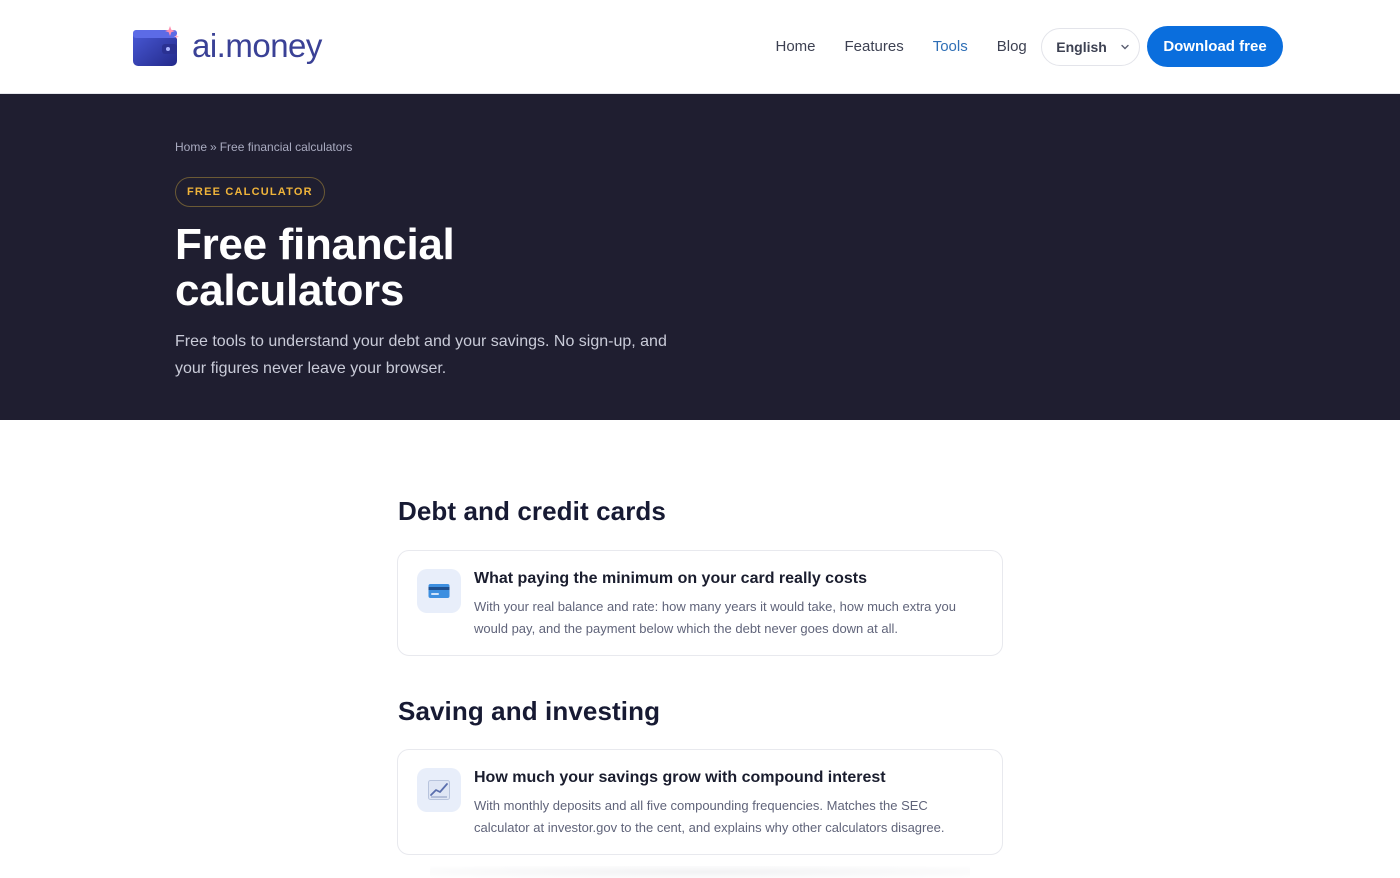  Describe the element at coordinates (1011, 47) in the screenshot. I see `nav-blog: Blog` at that location.